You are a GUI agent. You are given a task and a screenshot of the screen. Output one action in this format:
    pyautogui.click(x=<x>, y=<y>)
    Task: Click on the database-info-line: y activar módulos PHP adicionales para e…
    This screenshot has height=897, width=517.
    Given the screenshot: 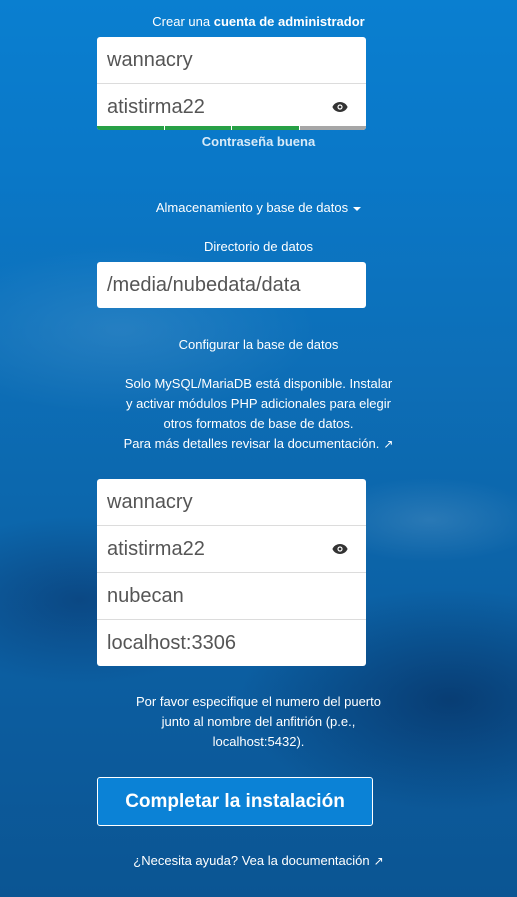 What is the action you would take?
    pyautogui.click(x=258, y=403)
    